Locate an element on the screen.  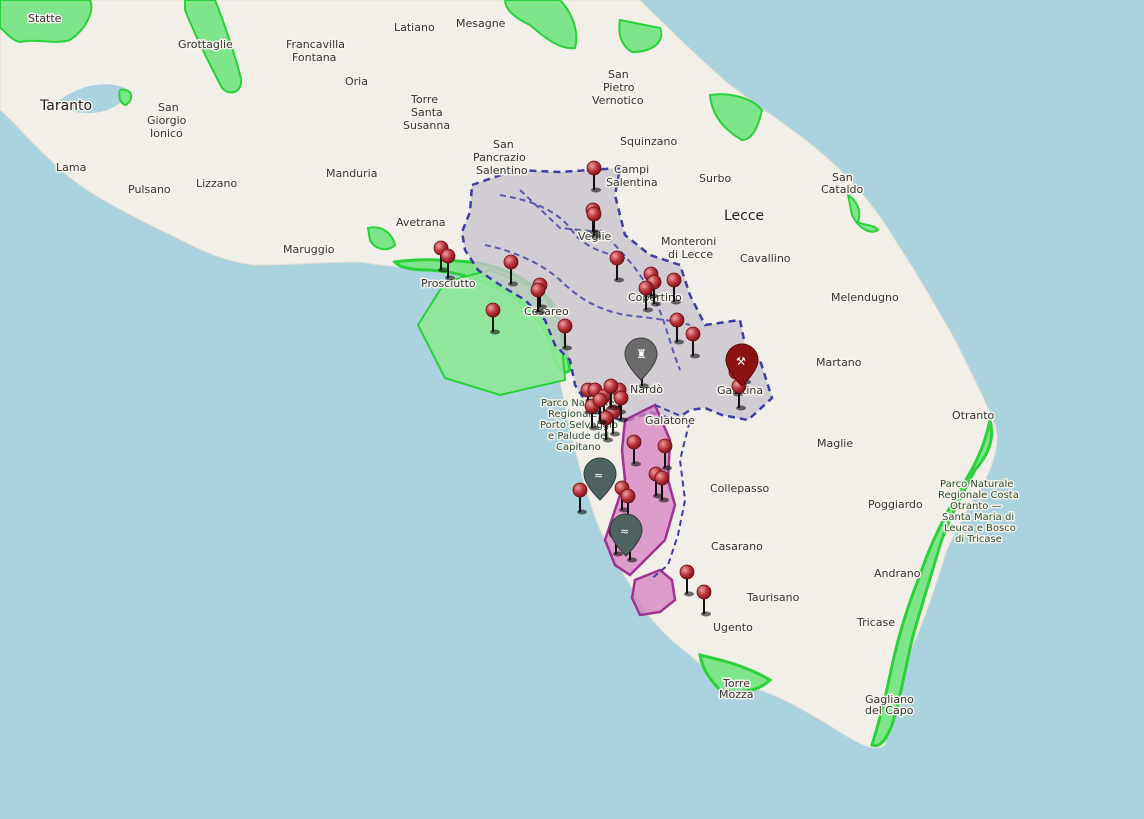
park-label-line: Capitano is located at coordinates (578, 447).